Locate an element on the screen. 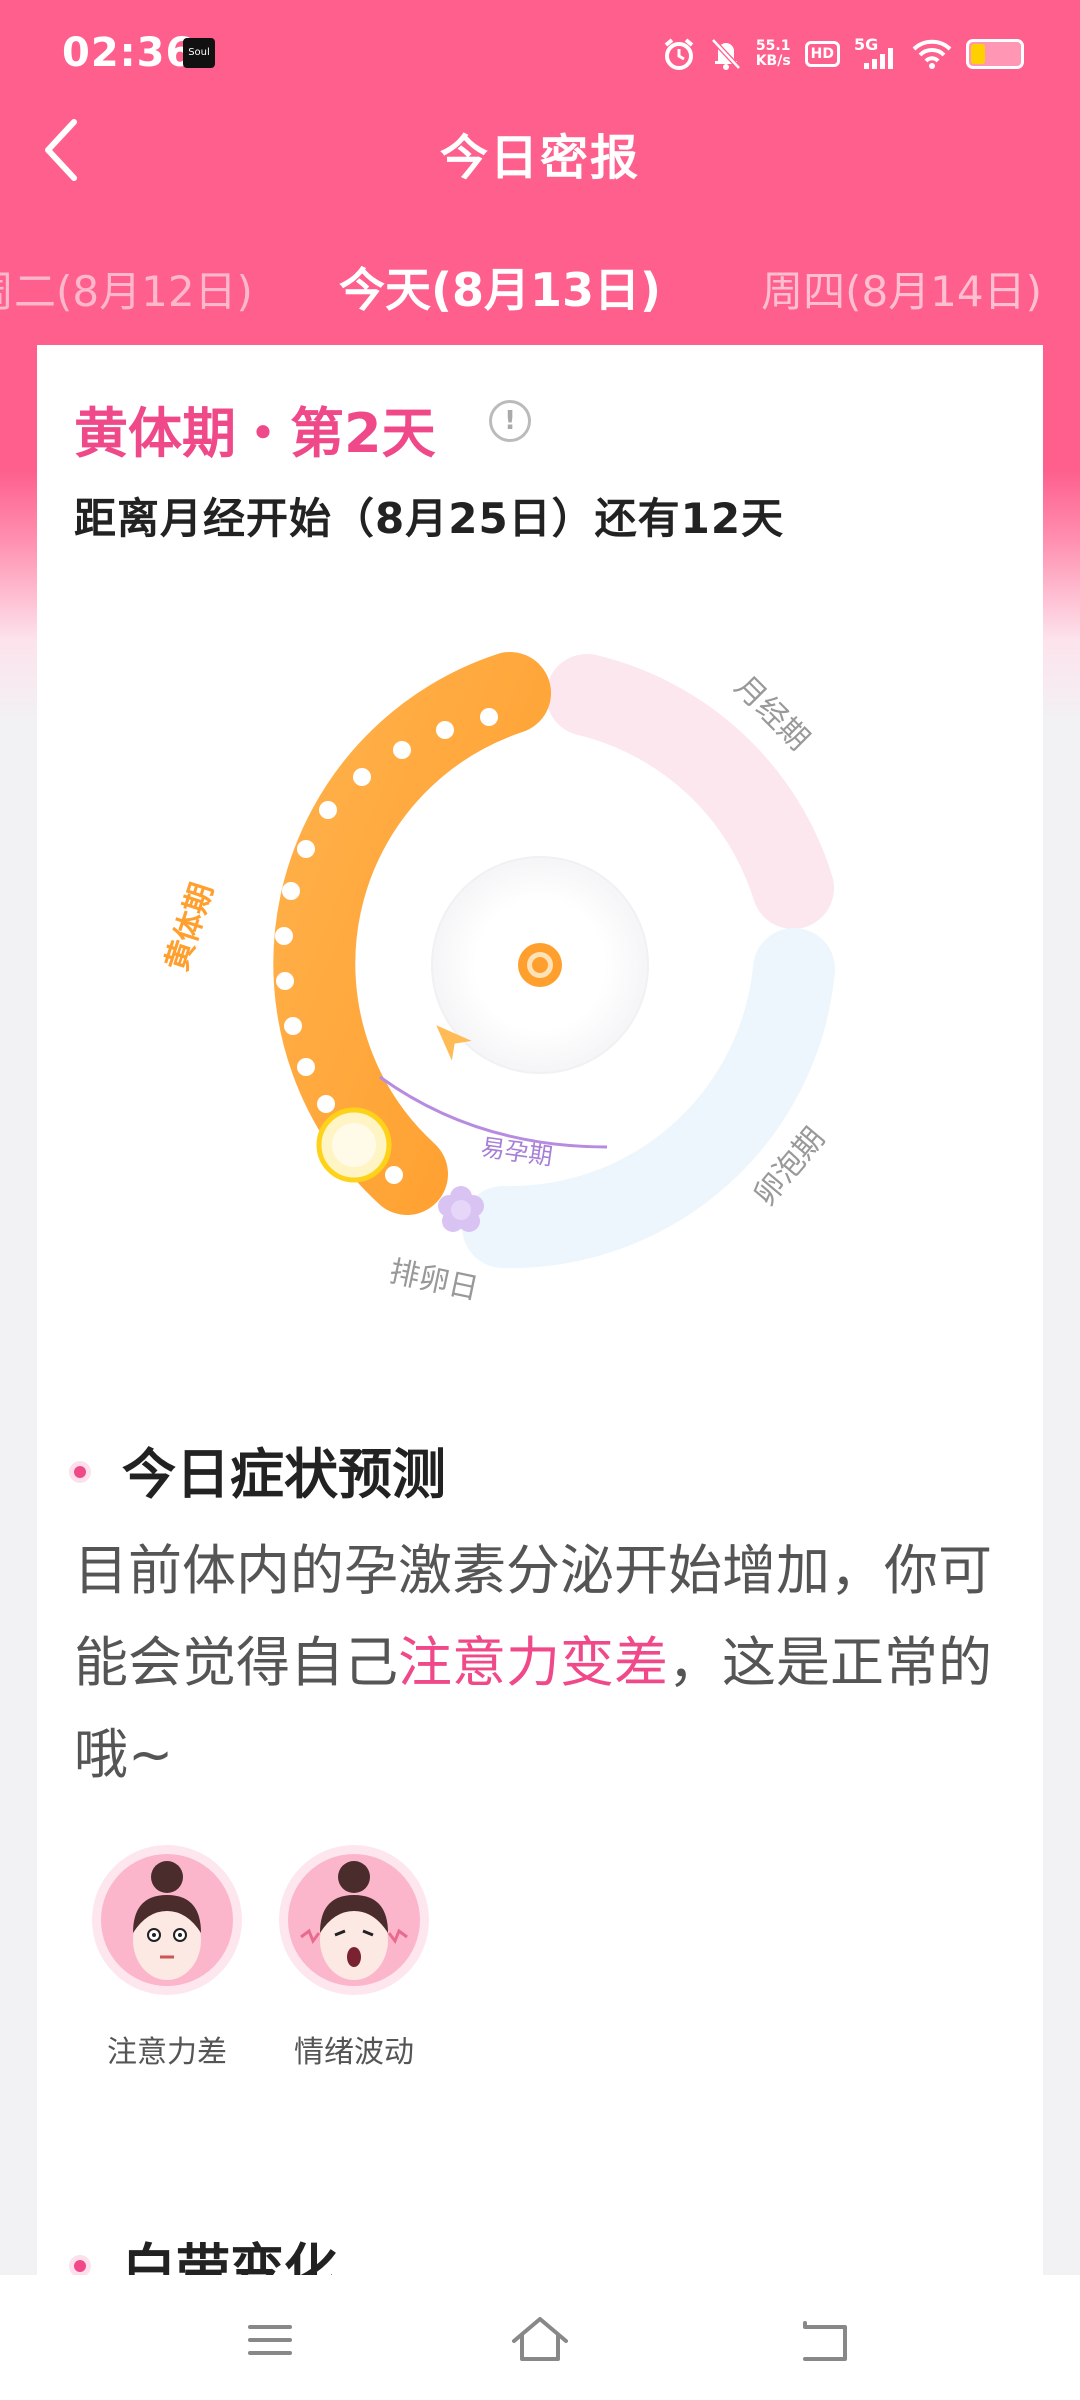 The image size is (1080, 2400). symptom-highlight: 注意力变差 is located at coordinates (533, 1662).